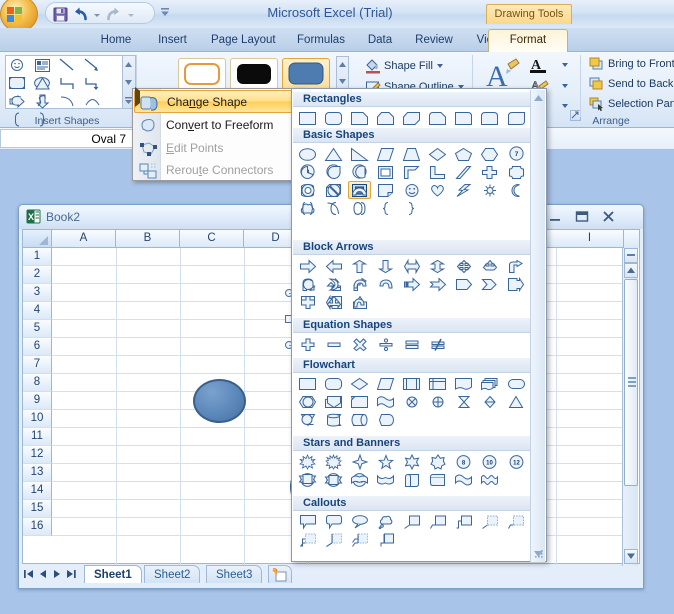 The image size is (674, 614). What do you see at coordinates (37, 329) in the screenshot?
I see `row-header-5: 5` at bounding box center [37, 329].